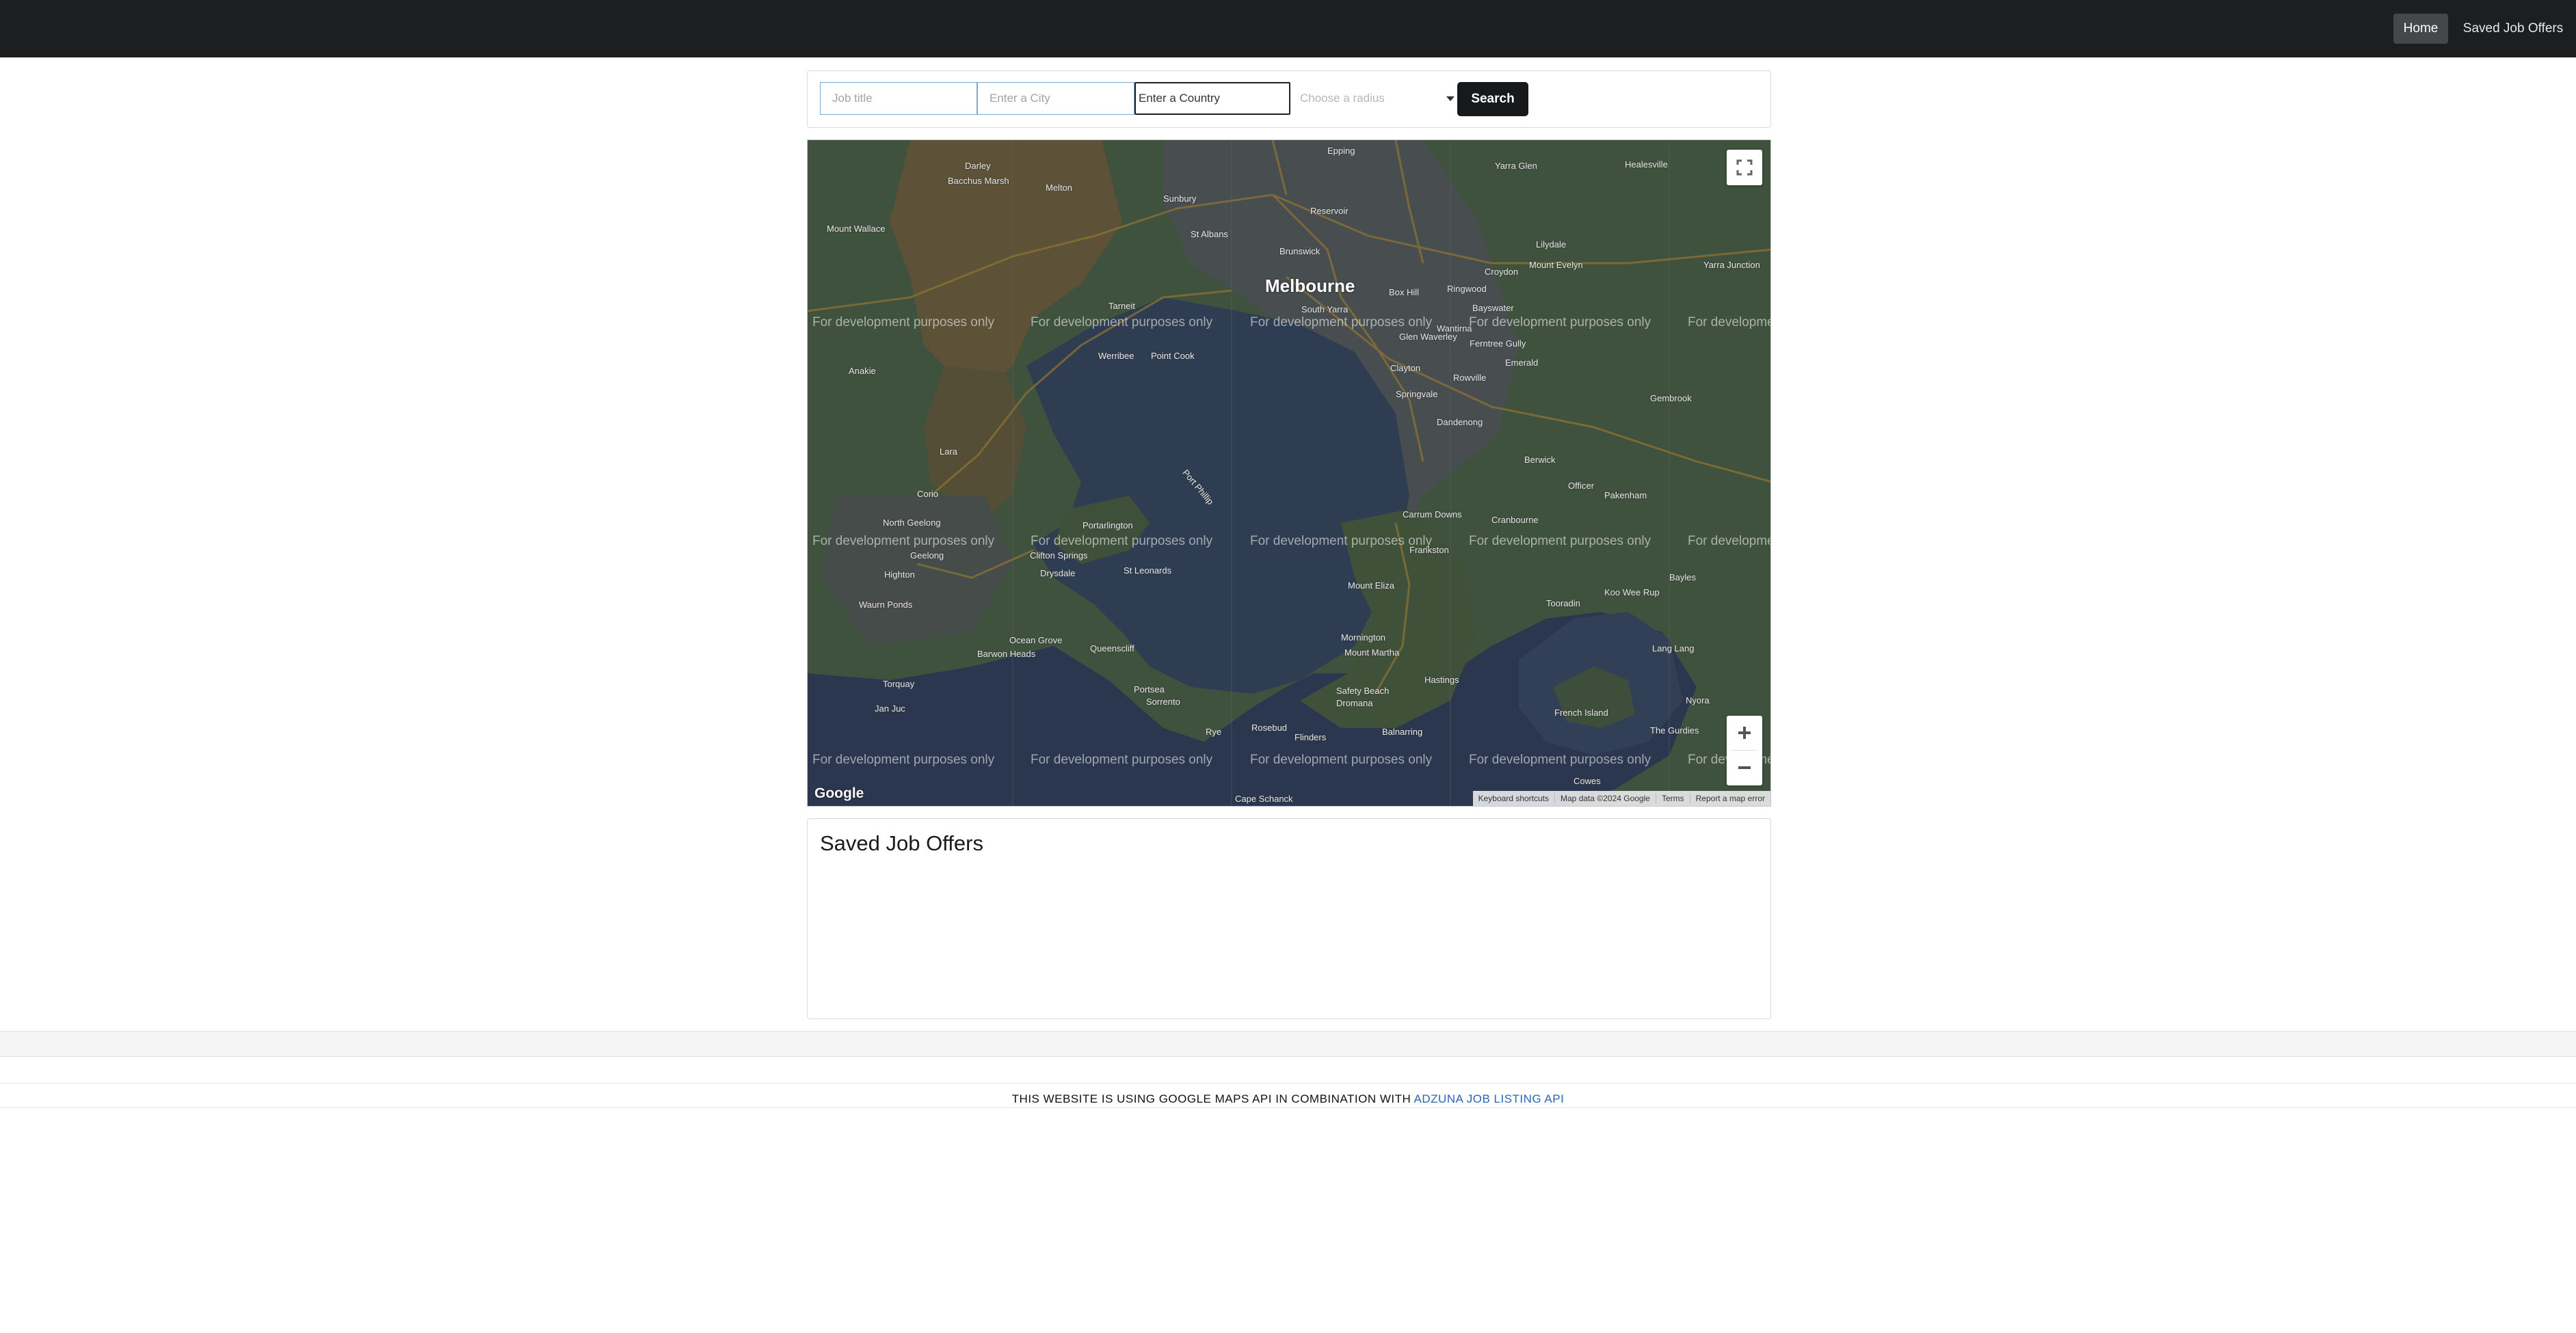 The image size is (2576, 1333). I want to click on map-town-label: Lara, so click(949, 451).